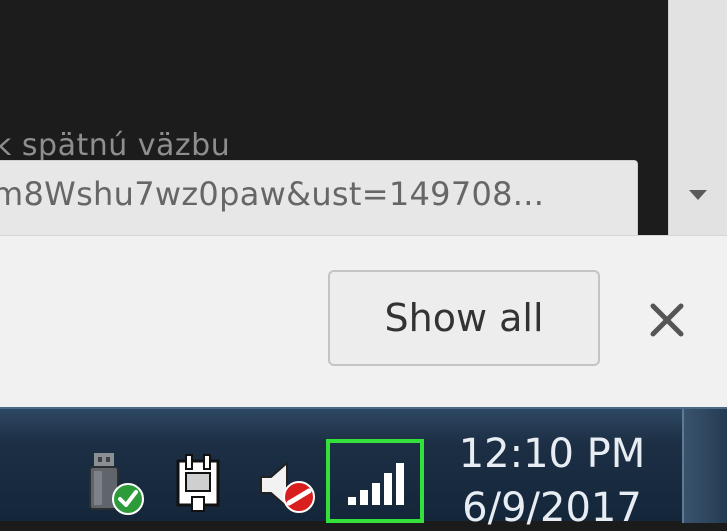 The image size is (727, 531). What do you see at coordinates (552, 508) in the screenshot?
I see `clock-date: 6/9/2017` at bounding box center [552, 508].